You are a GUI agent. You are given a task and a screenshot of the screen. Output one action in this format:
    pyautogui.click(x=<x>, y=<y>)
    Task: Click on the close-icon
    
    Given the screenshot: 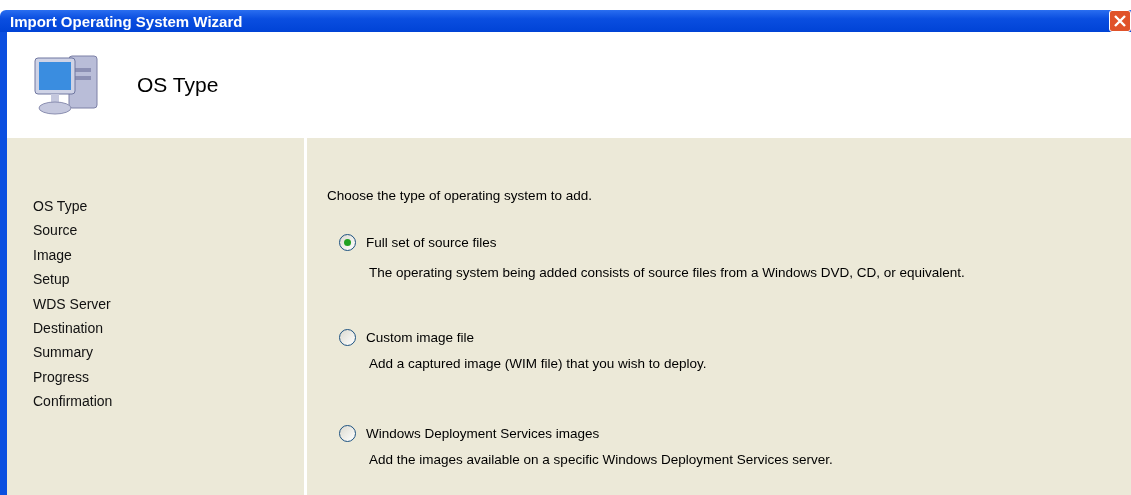 What is the action you would take?
    pyautogui.click(x=1120, y=21)
    